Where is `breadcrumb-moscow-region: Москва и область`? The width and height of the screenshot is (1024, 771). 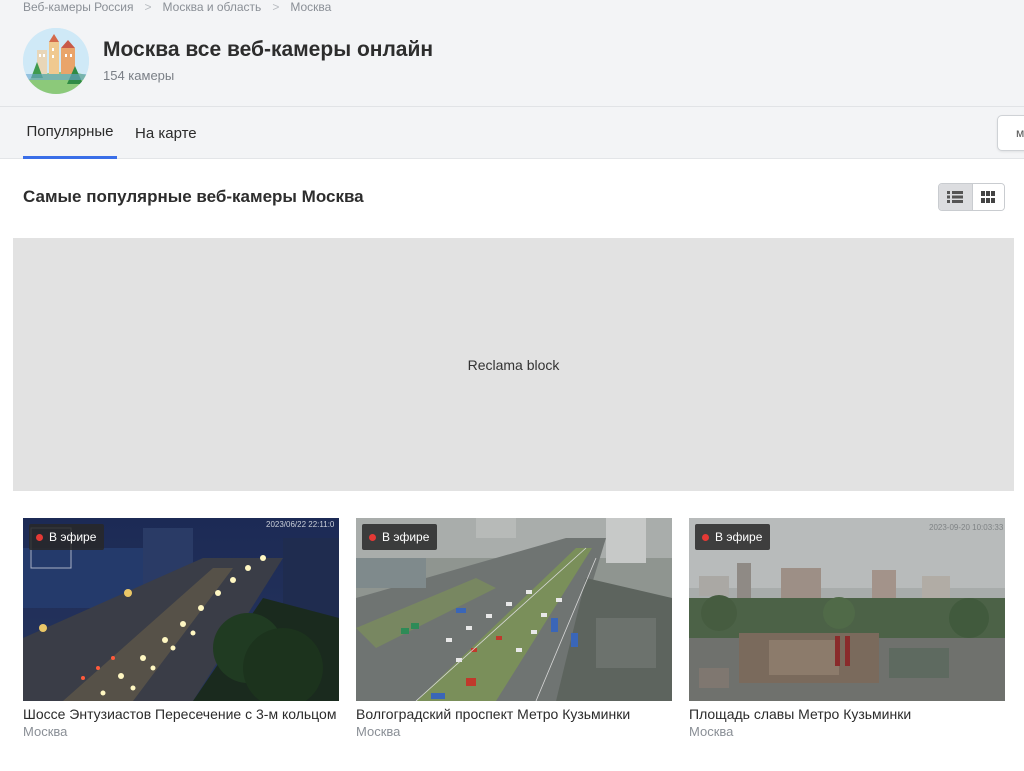
breadcrumb-moscow-region: Москва и область is located at coordinates (212, 7).